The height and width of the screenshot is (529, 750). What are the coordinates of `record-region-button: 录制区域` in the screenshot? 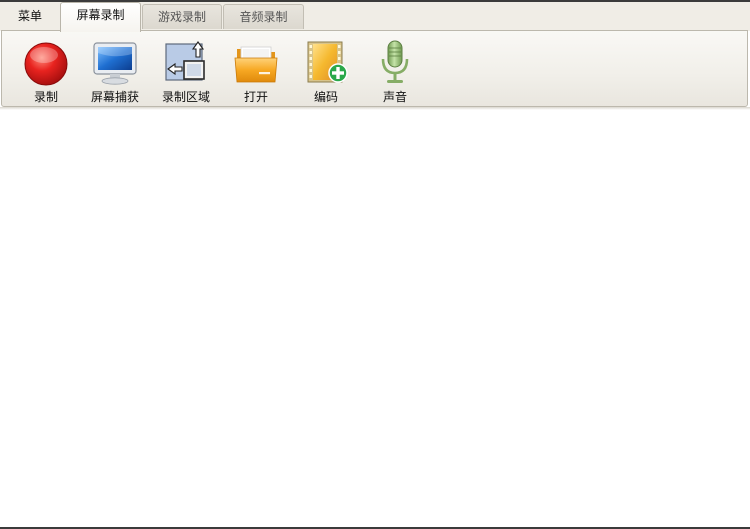 It's located at (186, 69).